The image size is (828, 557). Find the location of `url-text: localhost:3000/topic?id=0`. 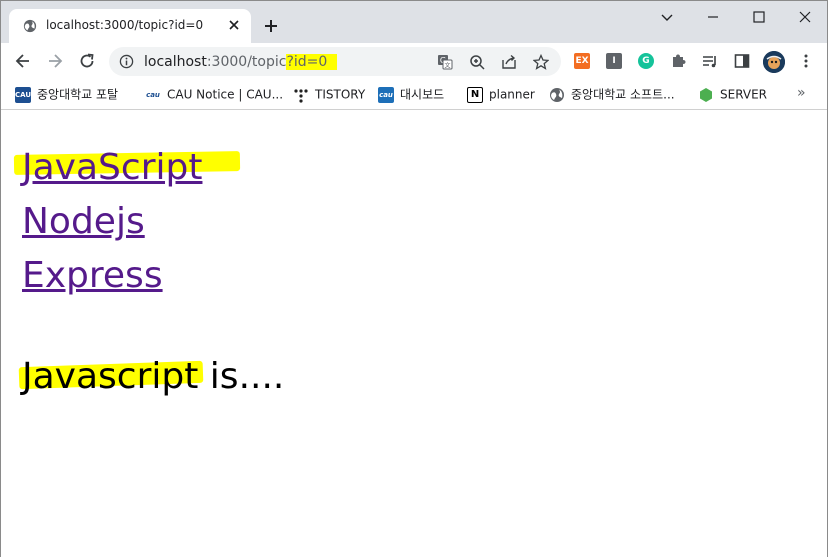

url-text: localhost:3000/topic?id=0 is located at coordinates (241, 62).